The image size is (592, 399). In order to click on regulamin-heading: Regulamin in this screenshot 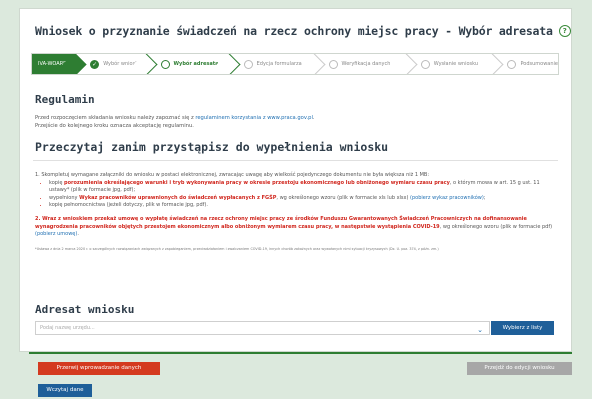, I will do `click(65, 99)`.